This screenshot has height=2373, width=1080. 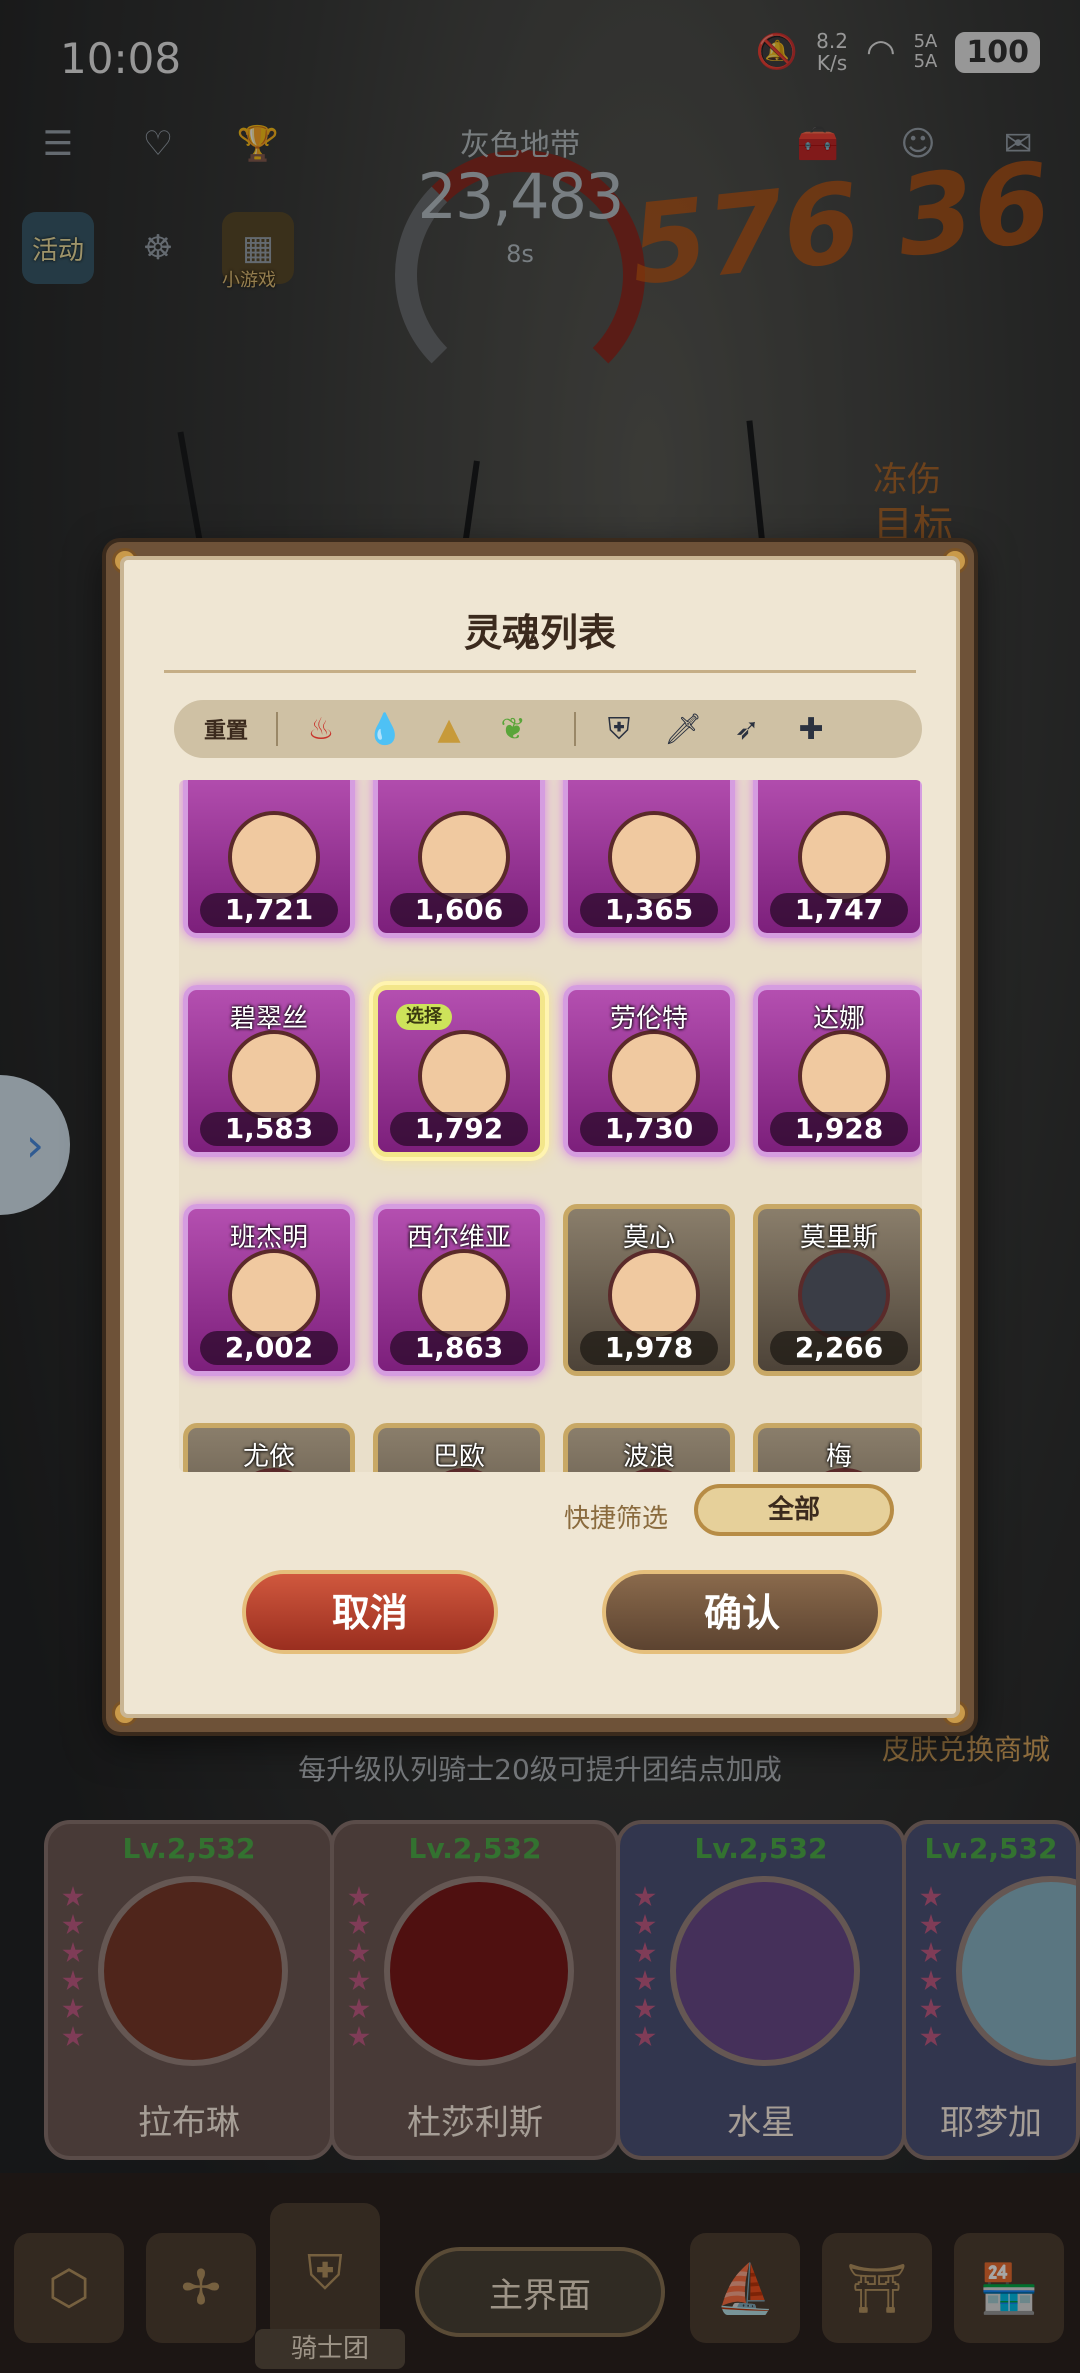 I want to click on soul-card: 选择 1,792, so click(x=459, y=1071).